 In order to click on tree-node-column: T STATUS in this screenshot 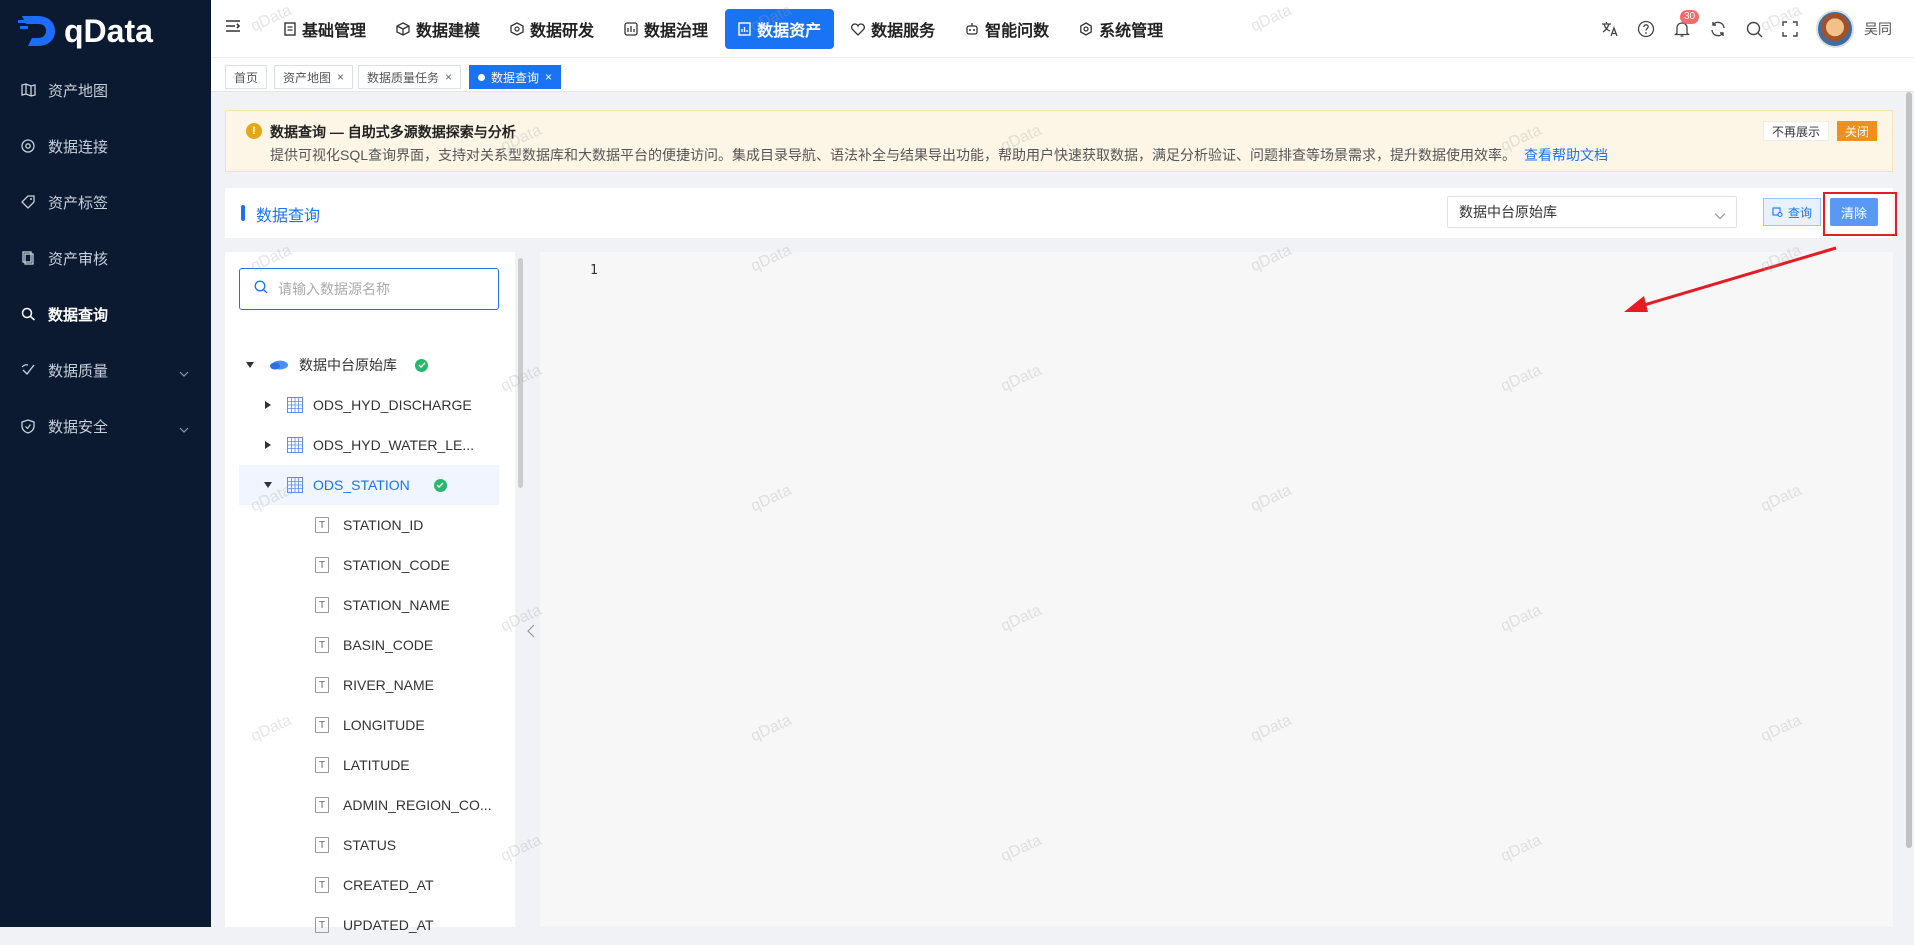, I will do `click(369, 845)`.